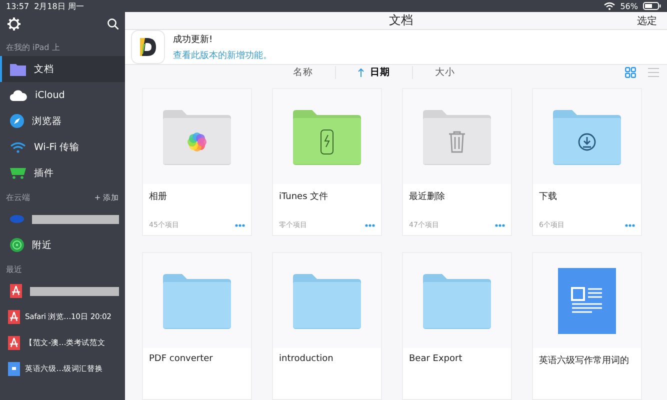 The width and height of the screenshot is (667, 400). What do you see at coordinates (113, 24) in the screenshot?
I see `search-icon` at bounding box center [113, 24].